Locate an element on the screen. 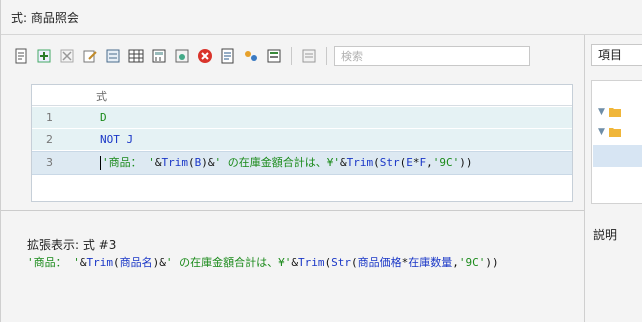  field-reference: 商品名 is located at coordinates (136, 262).